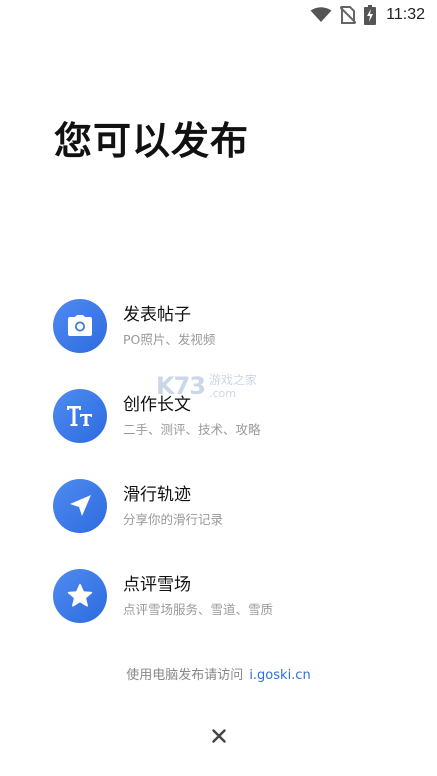  What do you see at coordinates (152, 141) in the screenshot?
I see `page-title: 您可以发布` at bounding box center [152, 141].